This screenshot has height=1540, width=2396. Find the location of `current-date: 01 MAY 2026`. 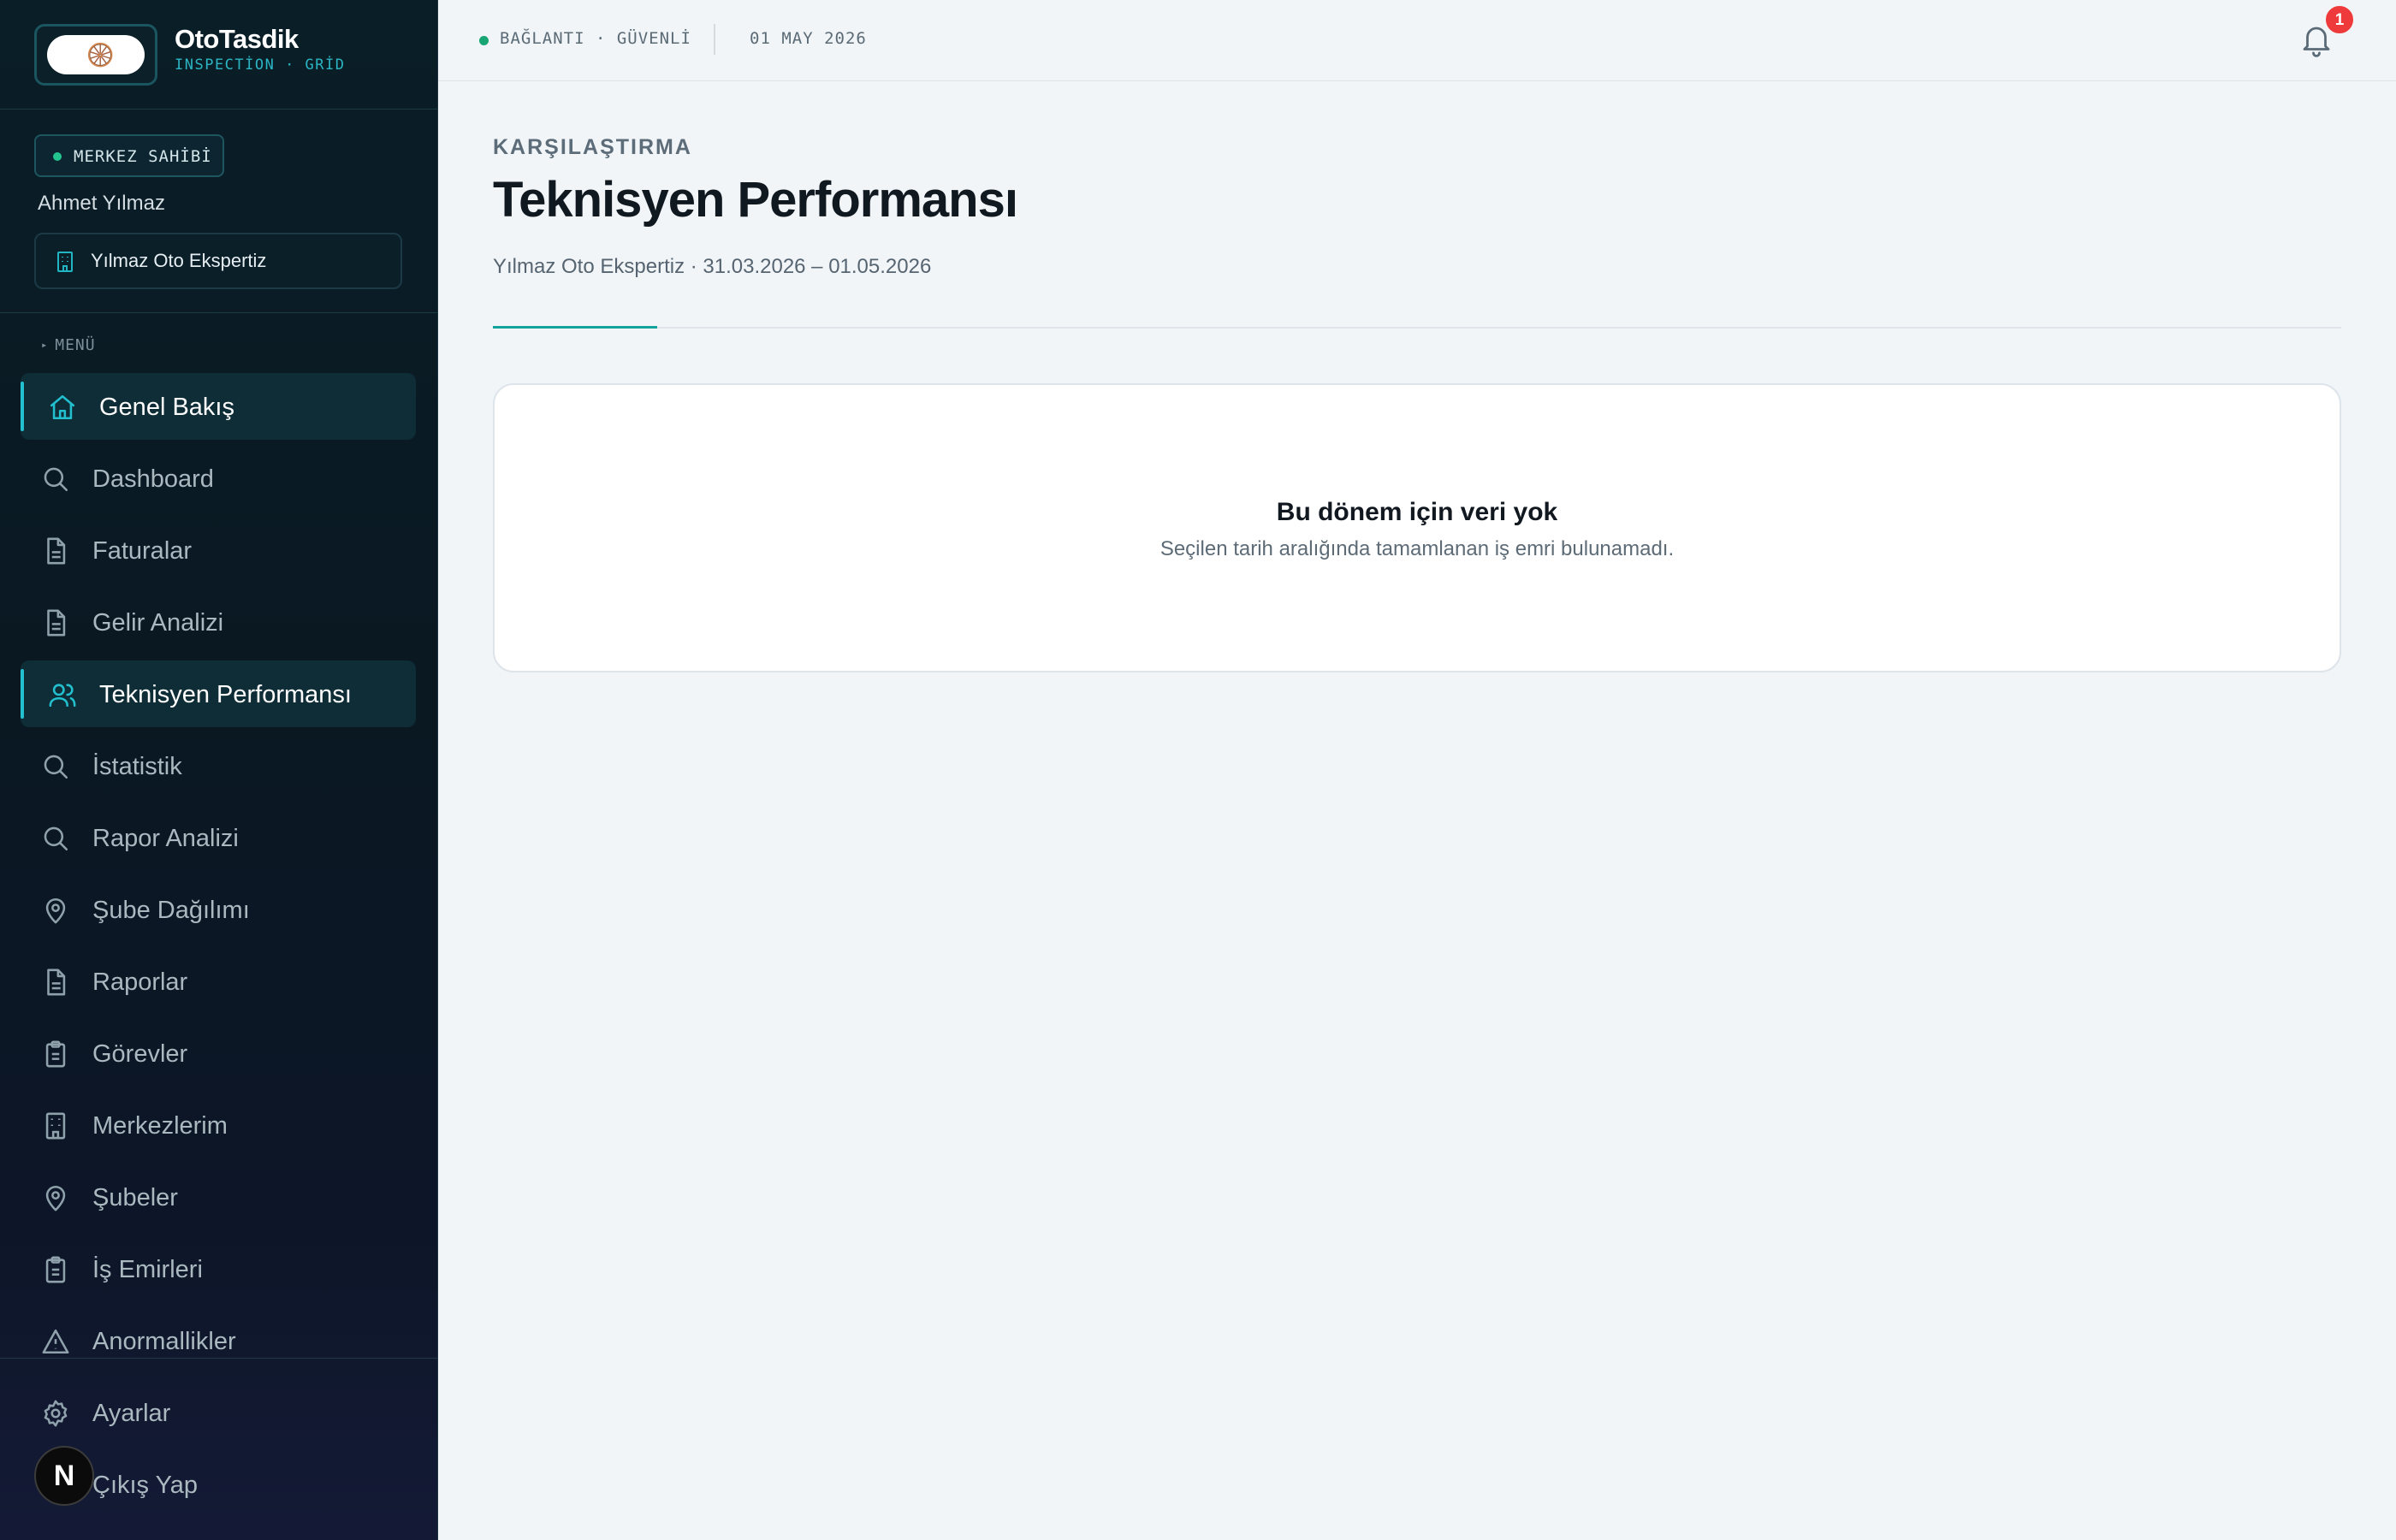

current-date: 01 MAY 2026 is located at coordinates (808, 38).